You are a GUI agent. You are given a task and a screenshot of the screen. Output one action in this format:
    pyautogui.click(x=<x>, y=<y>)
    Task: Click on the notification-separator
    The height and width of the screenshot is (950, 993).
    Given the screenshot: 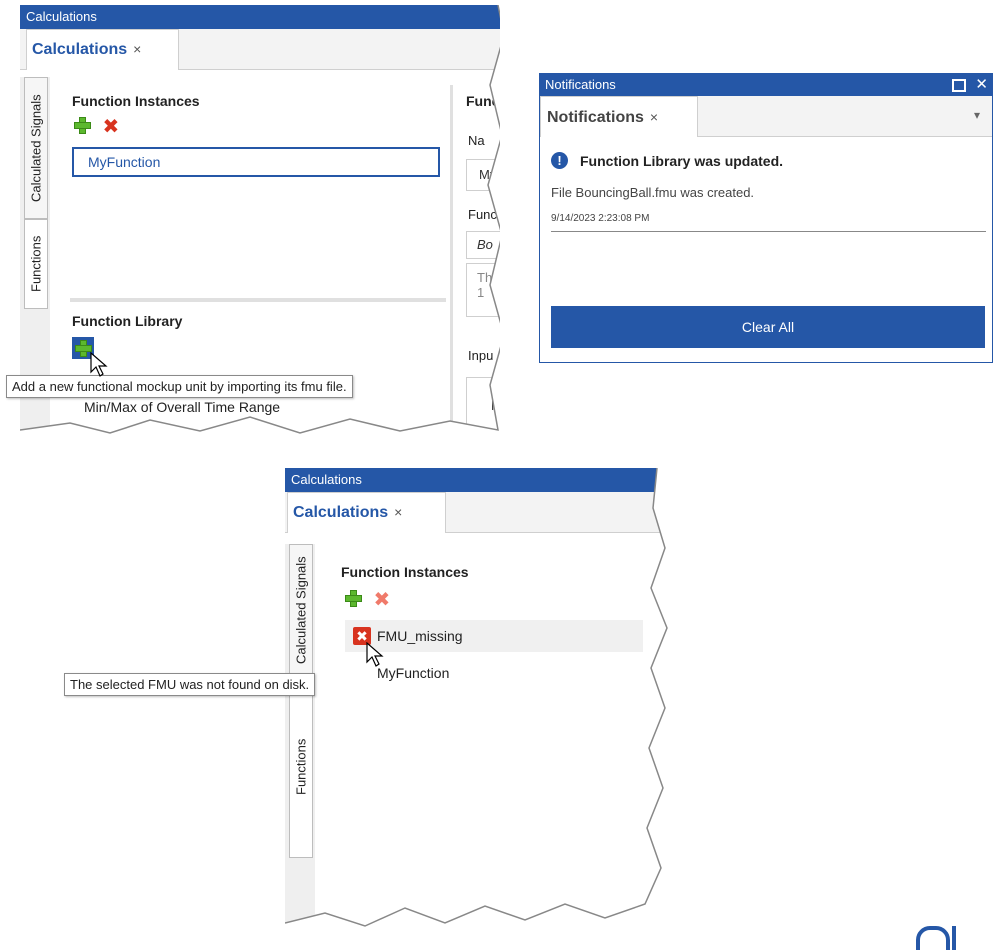 What is the action you would take?
    pyautogui.click(x=768, y=231)
    